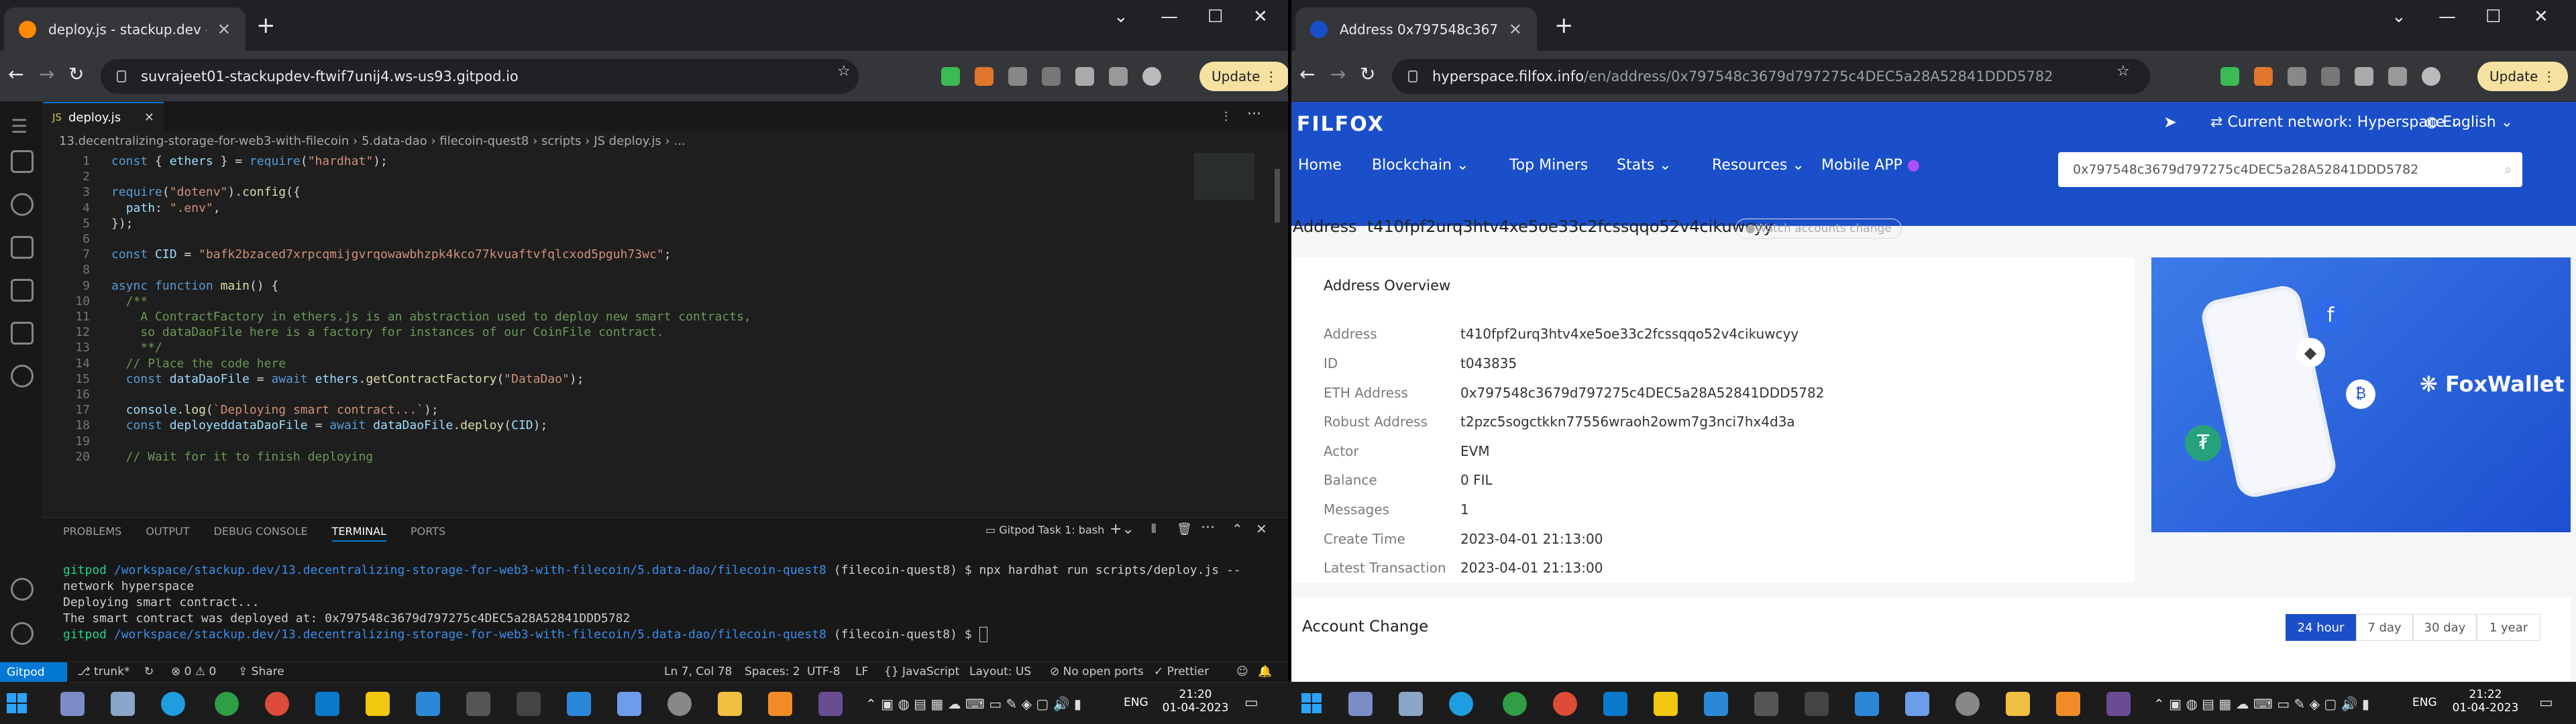  What do you see at coordinates (22, 333) in the screenshot?
I see `extensions-icon` at bounding box center [22, 333].